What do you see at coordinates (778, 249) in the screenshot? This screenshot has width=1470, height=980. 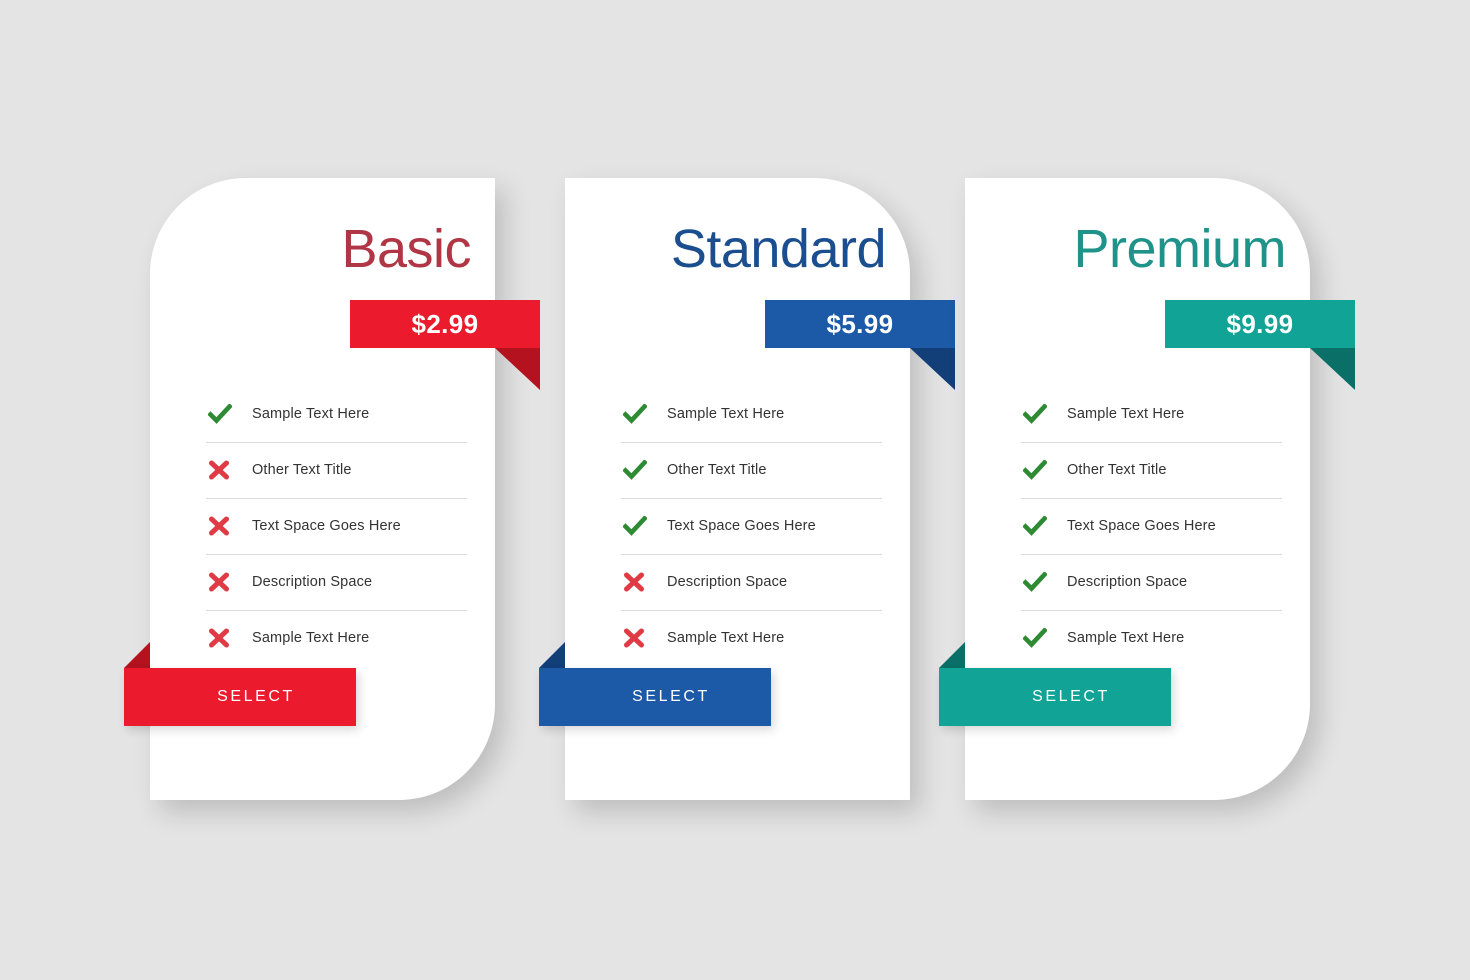 I see `plan-title-standard: Standard` at bounding box center [778, 249].